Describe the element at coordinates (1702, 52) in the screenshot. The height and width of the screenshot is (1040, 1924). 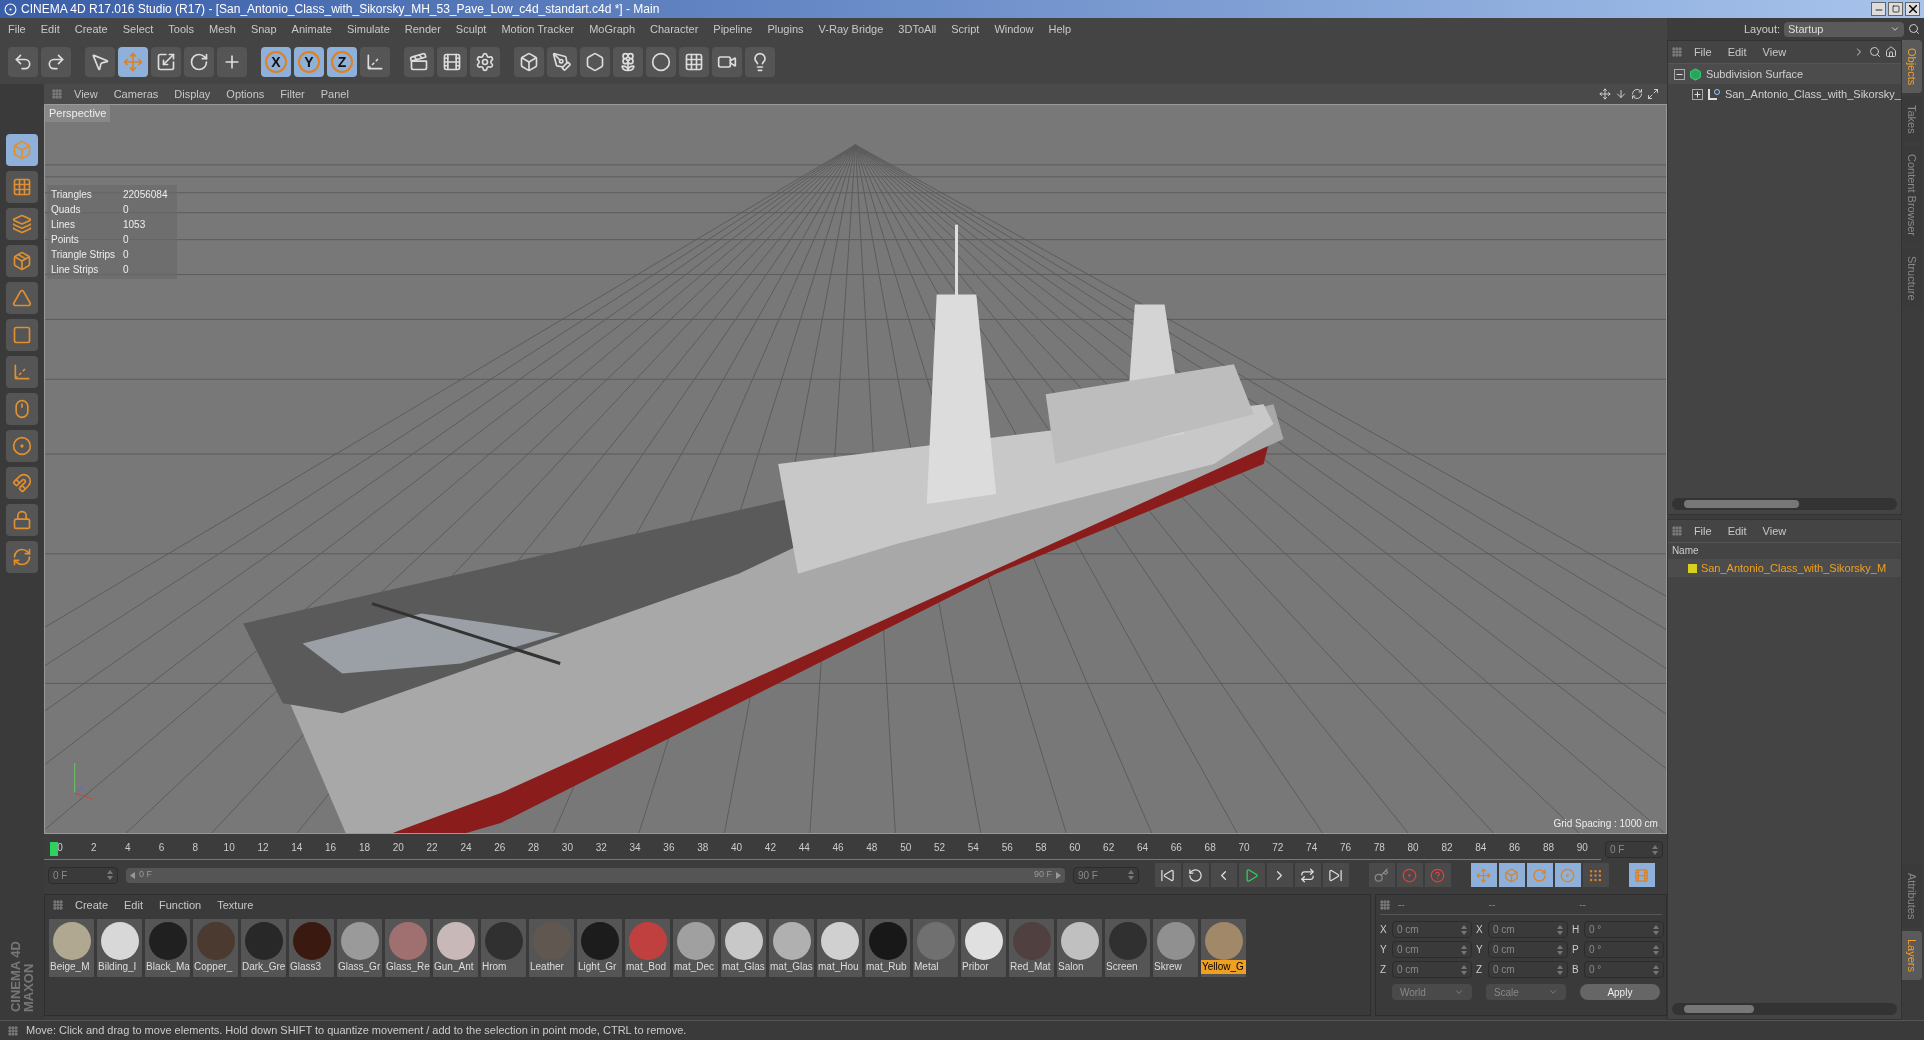
I see `menu-item: File` at that location.